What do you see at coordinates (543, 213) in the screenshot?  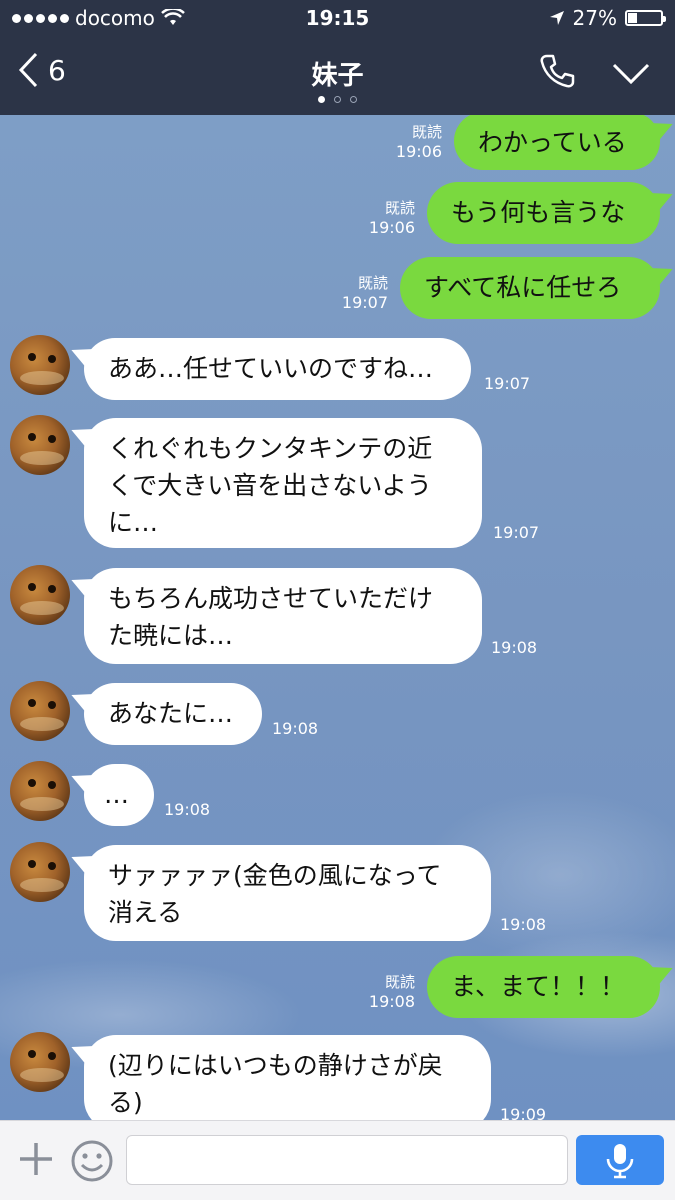 I see `message-bubble-outgoing: もう何も言うな` at bounding box center [543, 213].